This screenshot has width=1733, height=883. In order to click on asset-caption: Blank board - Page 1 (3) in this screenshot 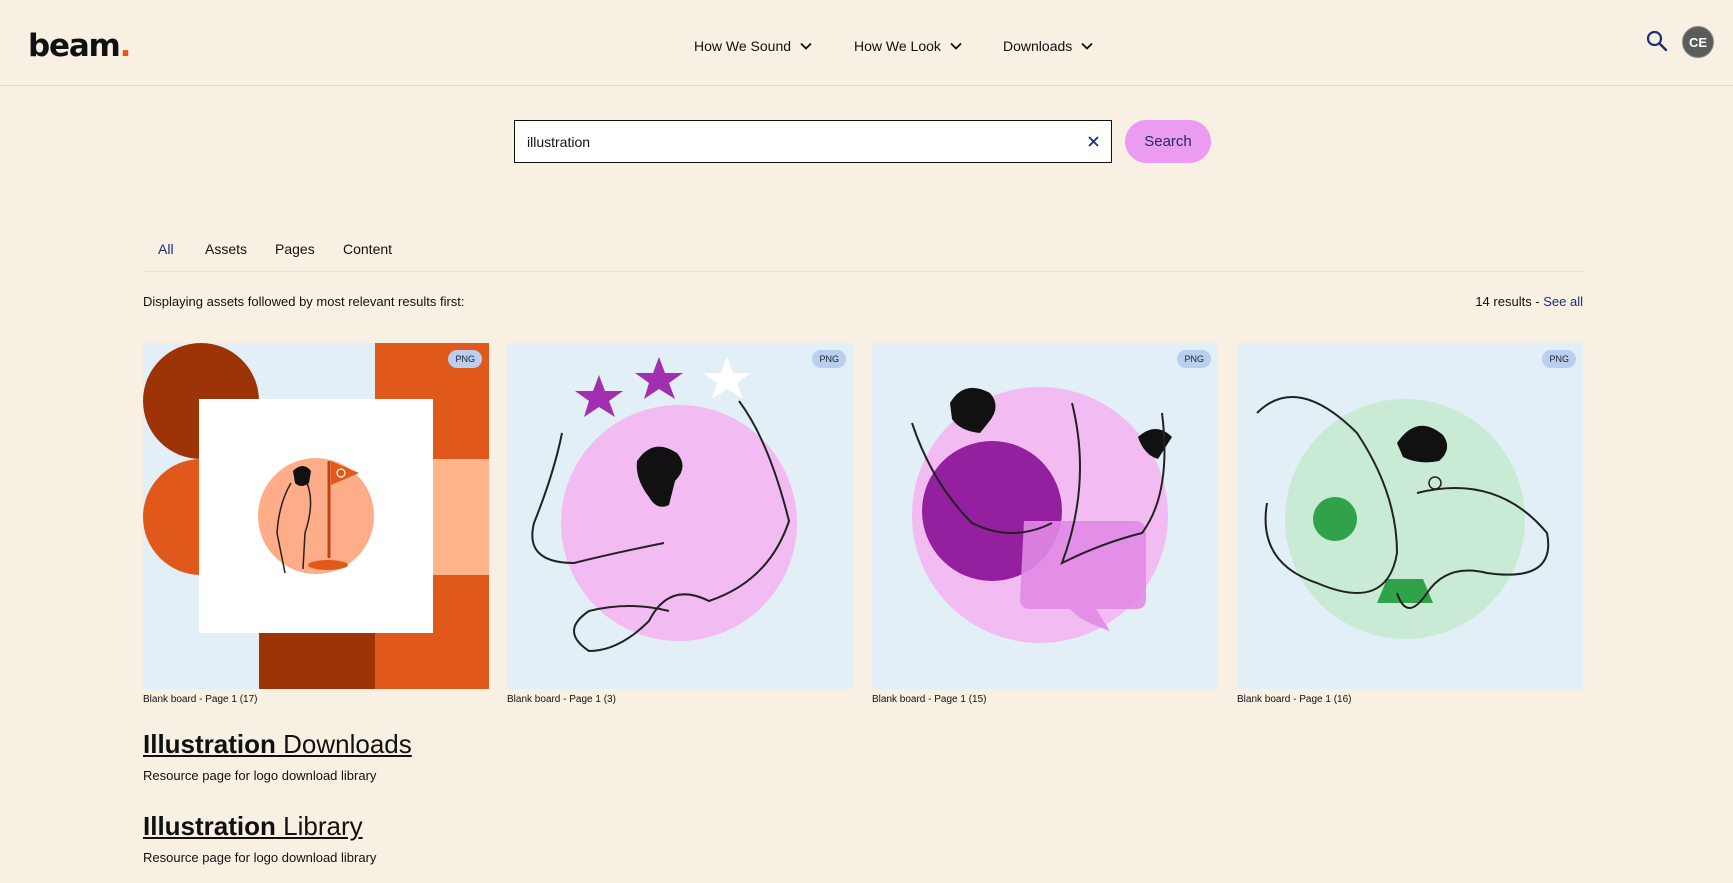, I will do `click(561, 699)`.